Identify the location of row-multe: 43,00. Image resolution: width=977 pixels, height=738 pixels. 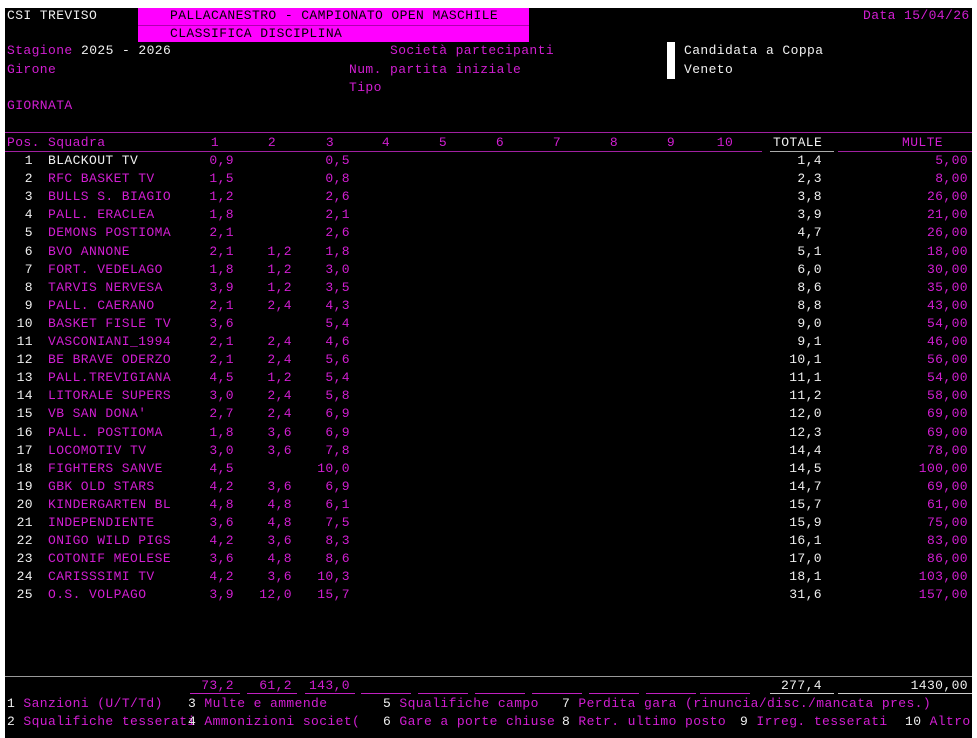
(947, 305).